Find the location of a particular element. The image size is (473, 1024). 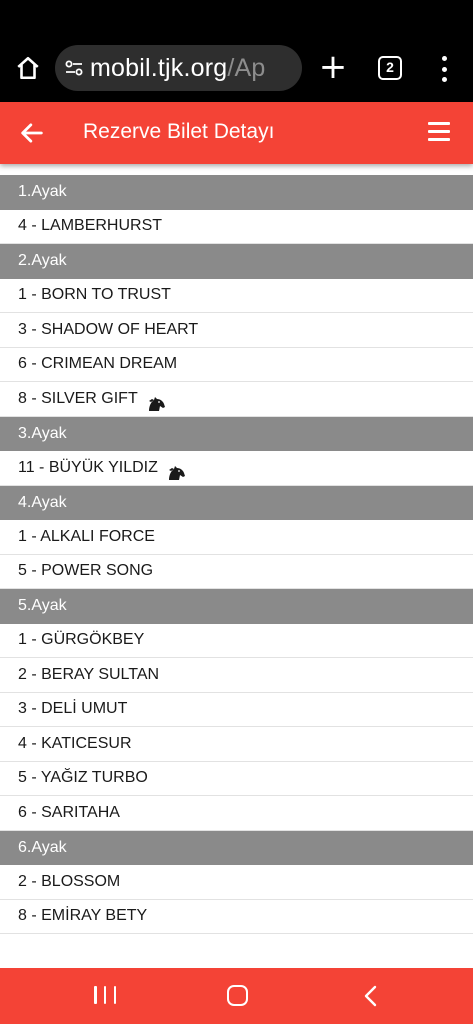

arrow-left-icon is located at coordinates (32, 133).